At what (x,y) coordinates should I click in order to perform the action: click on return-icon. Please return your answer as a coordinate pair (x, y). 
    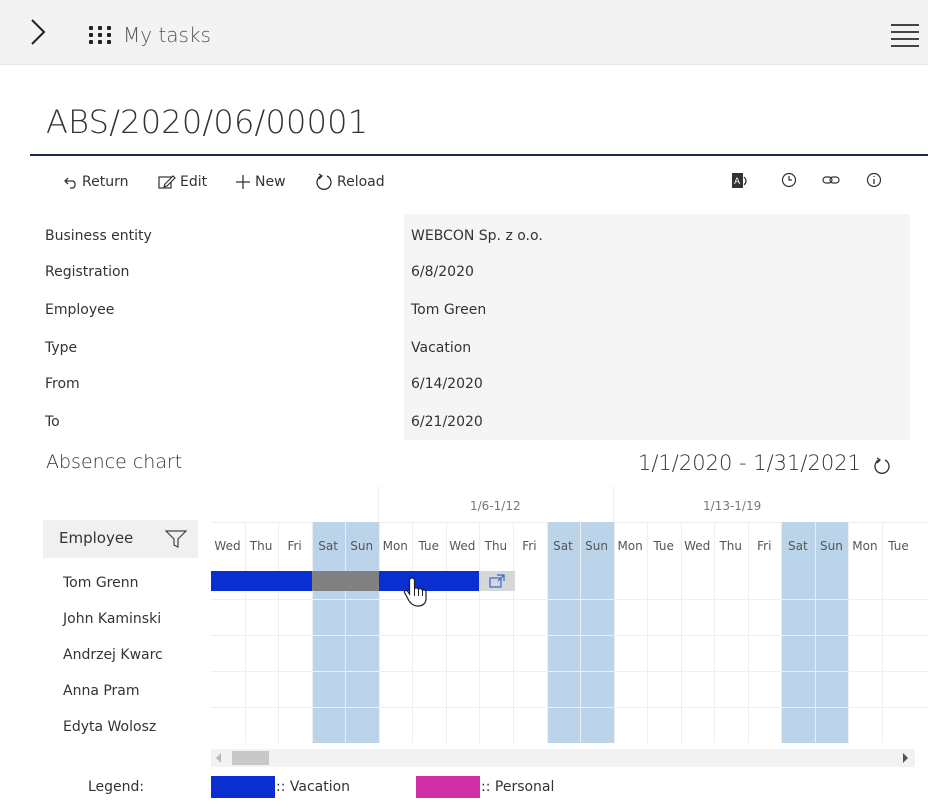
    Looking at the image, I should click on (70, 183).